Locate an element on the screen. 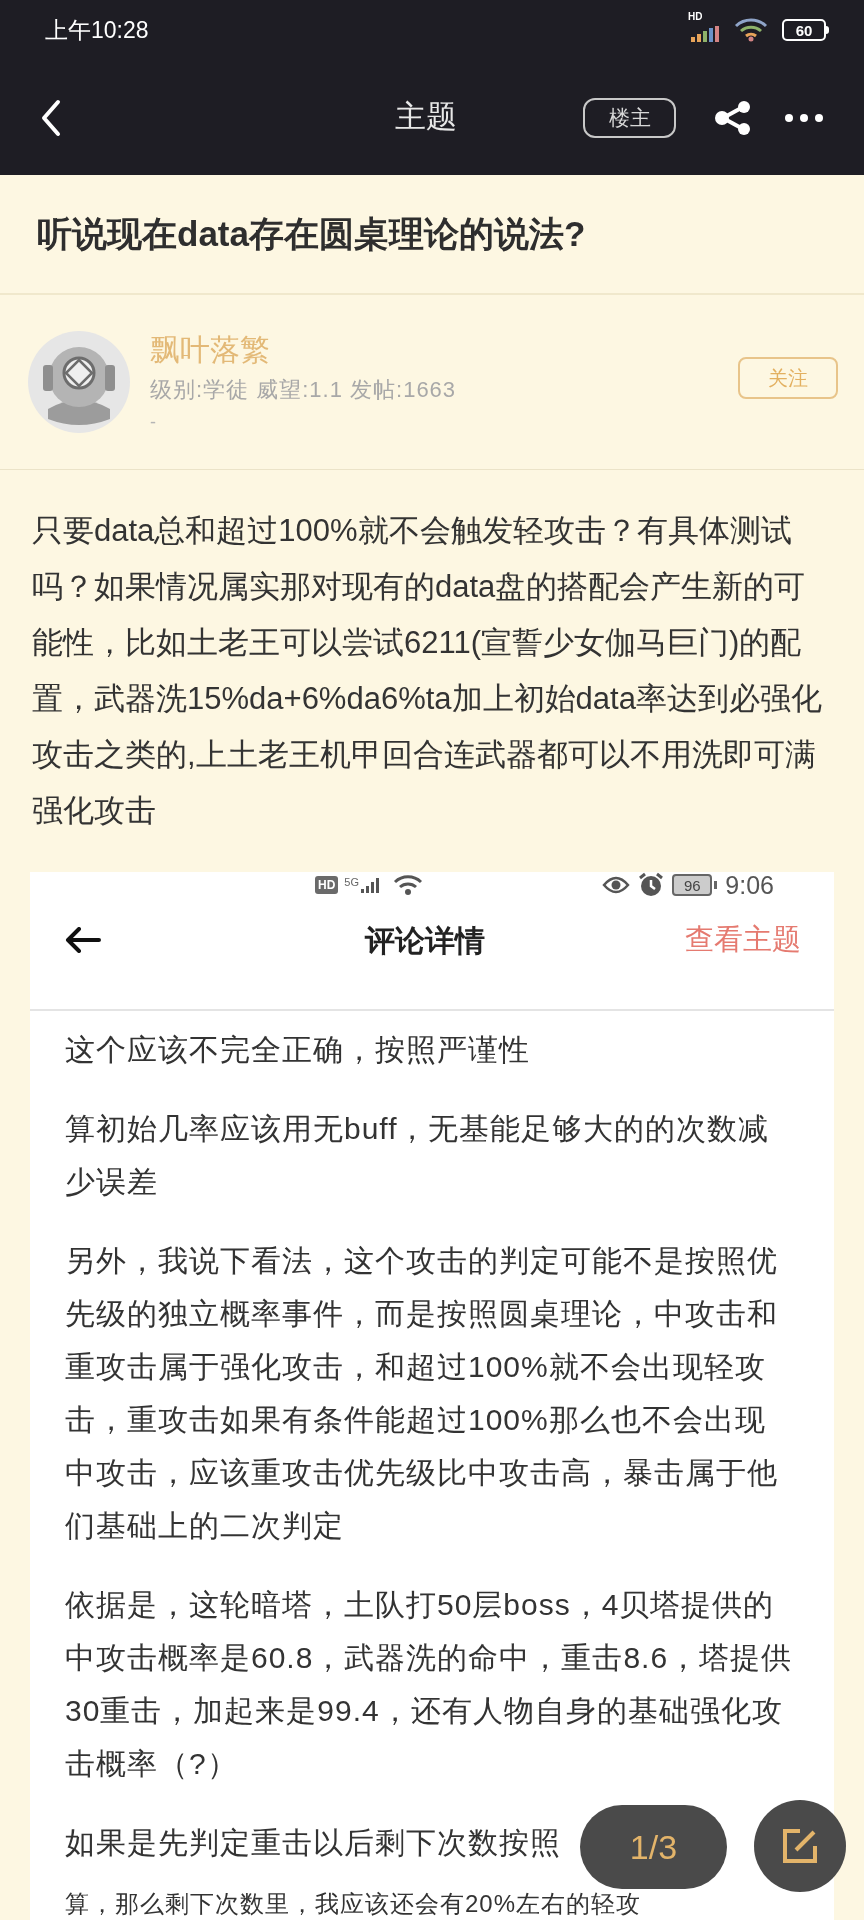 This screenshot has height=1920, width=864. follow-button: 关注 is located at coordinates (788, 378).